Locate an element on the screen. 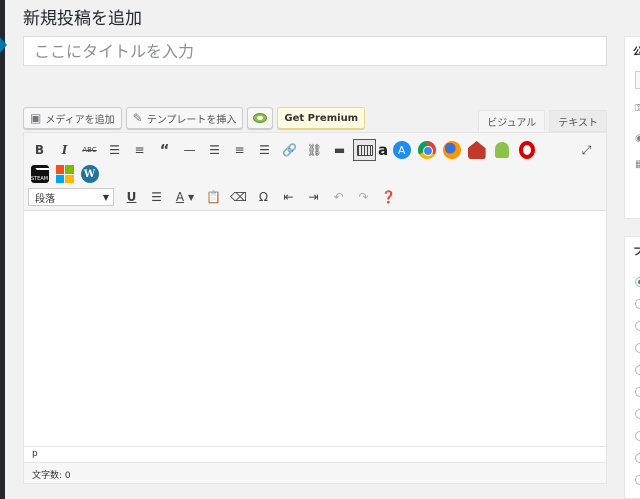 The width and height of the screenshot is (640, 499). undo-icon: ↶ is located at coordinates (338, 197).